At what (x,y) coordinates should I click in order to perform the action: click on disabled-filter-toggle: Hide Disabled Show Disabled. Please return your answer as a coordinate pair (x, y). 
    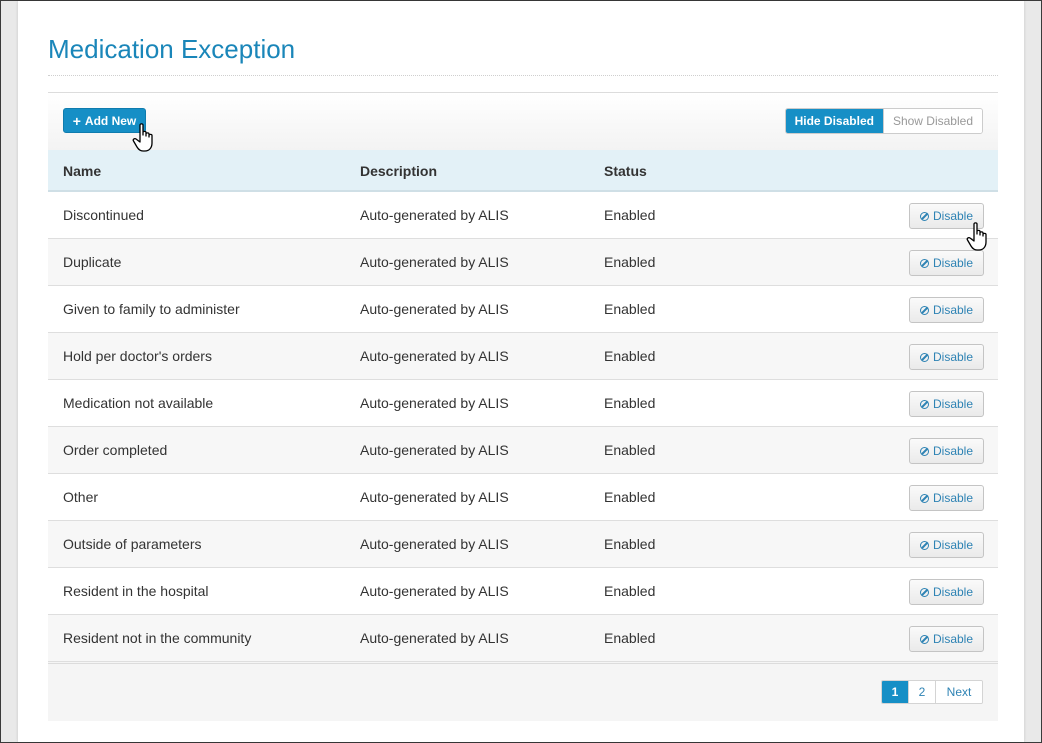
    Looking at the image, I should click on (883, 121).